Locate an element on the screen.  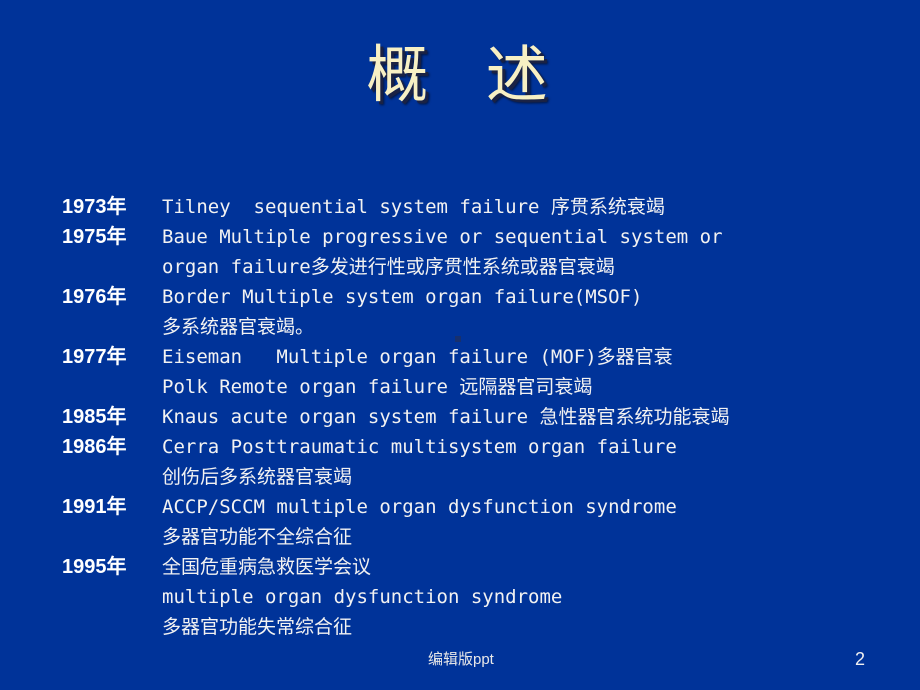
timeline-entry-row: organ failure多发进行性或序贯性系统或器官衰竭 is located at coordinates (486, 267).